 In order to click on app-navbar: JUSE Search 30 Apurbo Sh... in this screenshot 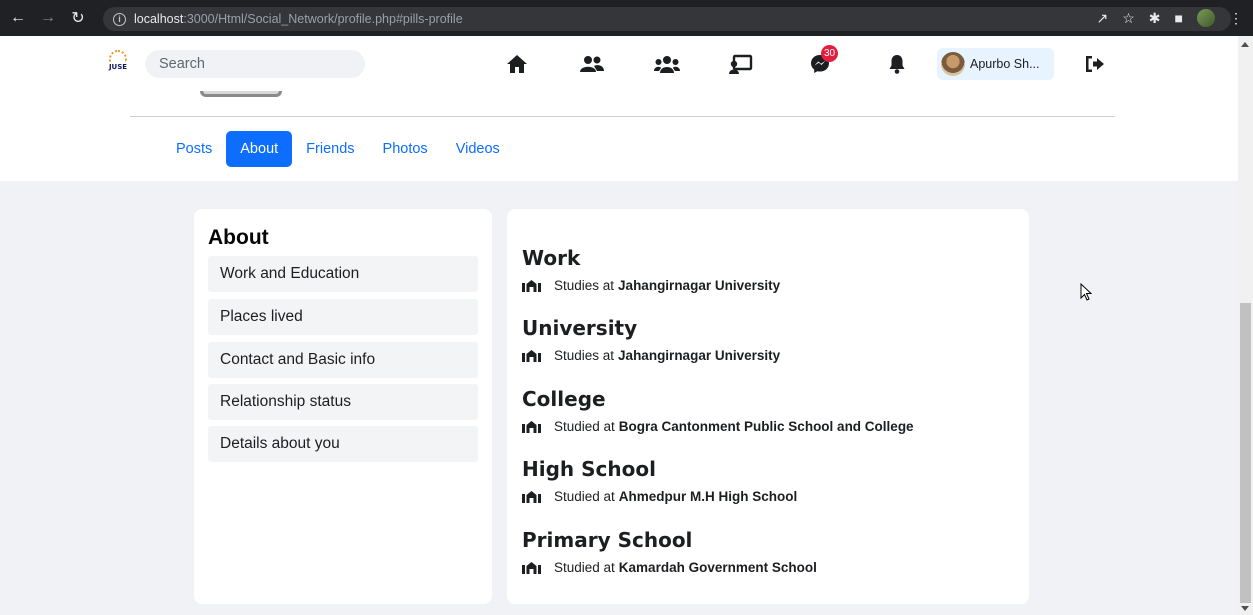, I will do `click(619, 63)`.